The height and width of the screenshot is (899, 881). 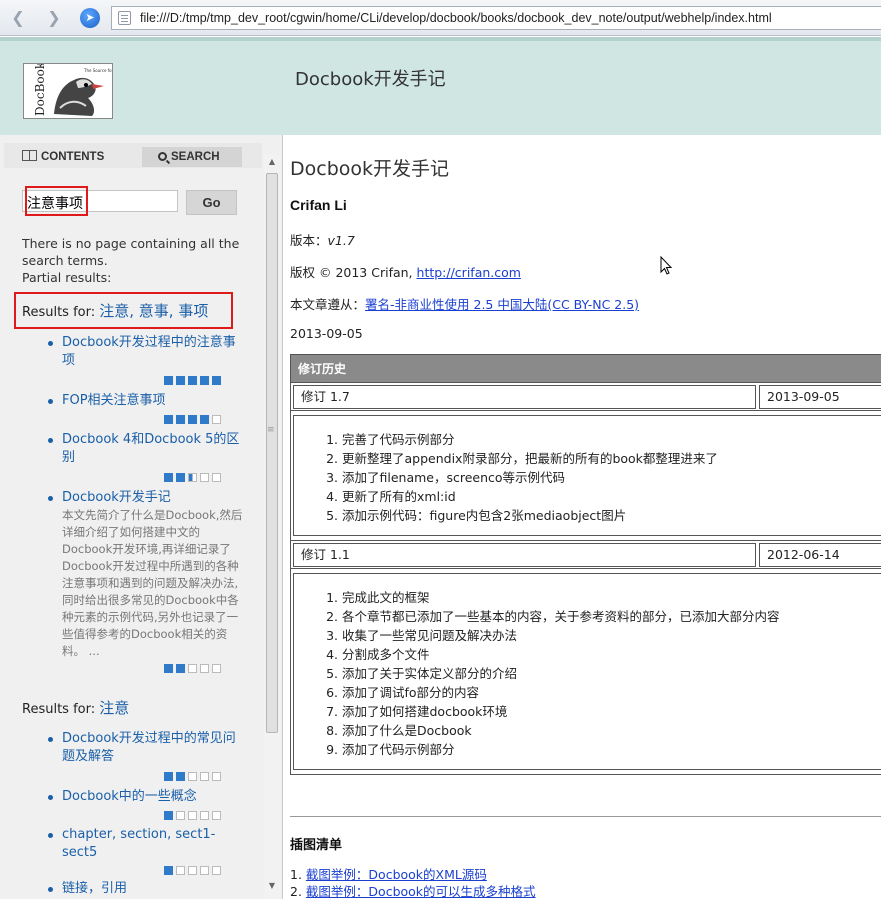 What do you see at coordinates (272, 162) in the screenshot?
I see `scroll-up-icon: ▲` at bounding box center [272, 162].